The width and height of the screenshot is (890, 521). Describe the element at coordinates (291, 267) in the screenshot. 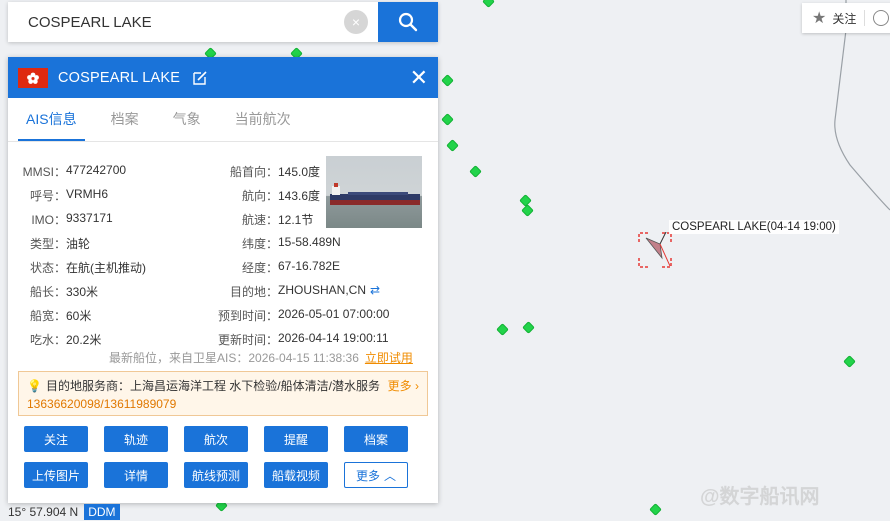

I see `field-longitude: 经度： 67-16.782E` at that location.